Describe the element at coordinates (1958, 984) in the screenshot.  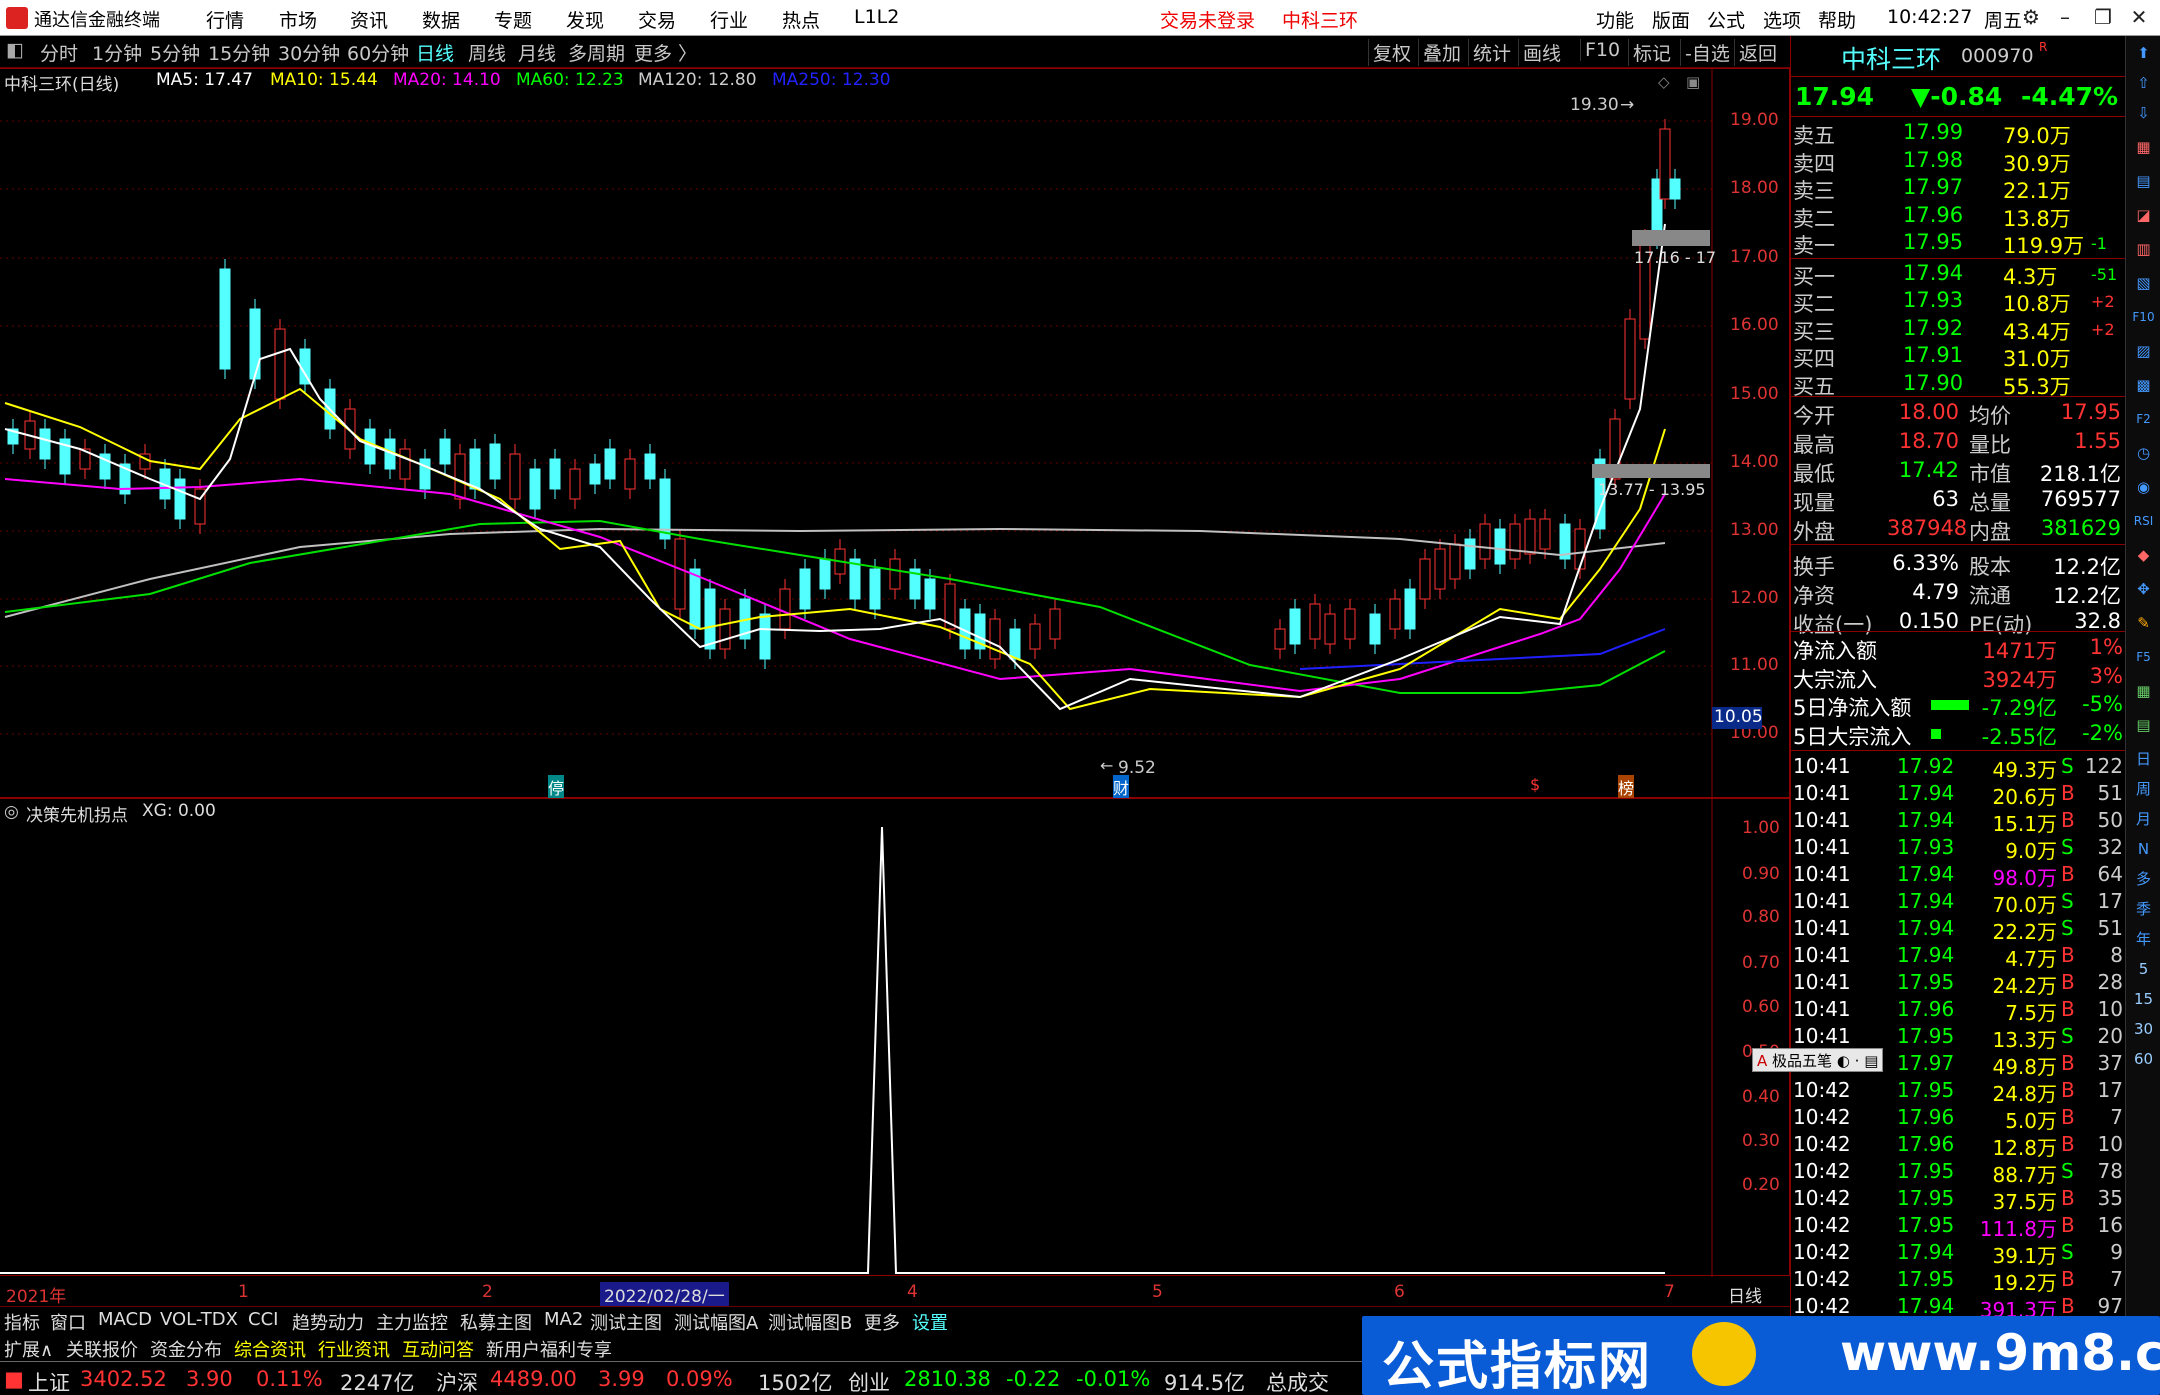
I see `tick-row: 10:41 17.95 24.2万 B 28` at that location.